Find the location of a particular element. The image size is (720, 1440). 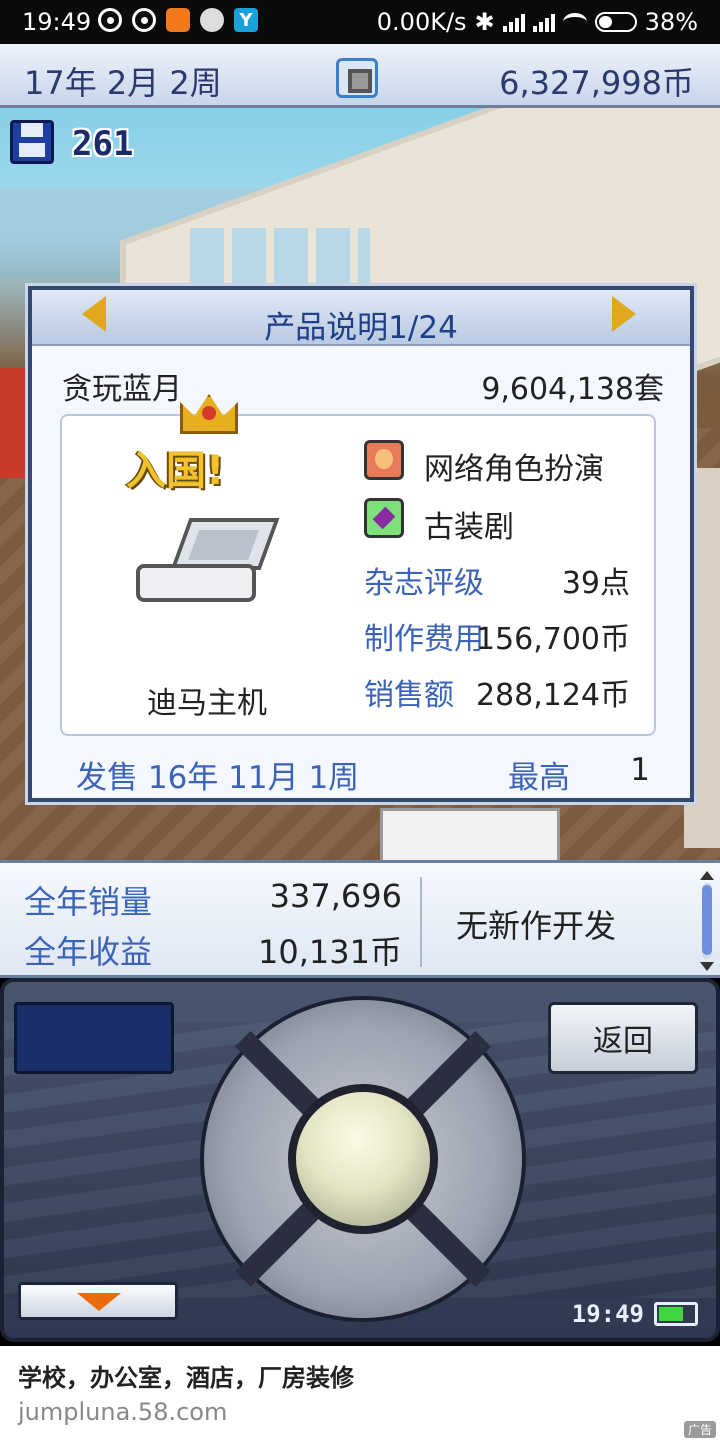

stat-label: 杂志评级 is located at coordinates (424, 583).